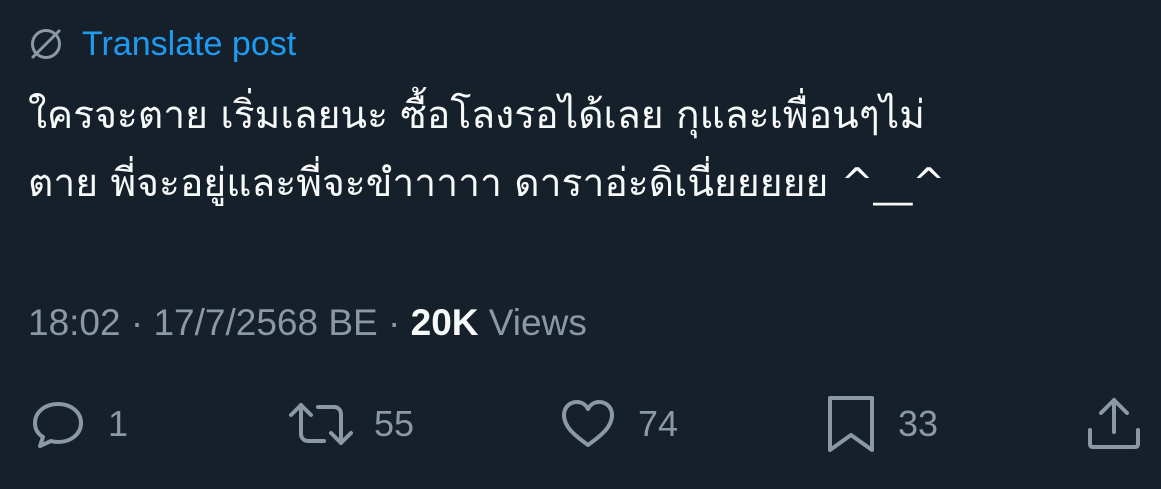  What do you see at coordinates (852, 424) in the screenshot?
I see `bookmark-icon` at bounding box center [852, 424].